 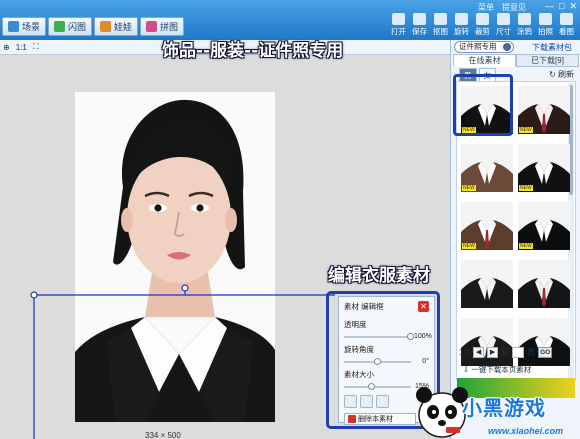 What do you see at coordinates (486, 7) in the screenshot?
I see `menu-link: 菜单` at bounding box center [486, 7].